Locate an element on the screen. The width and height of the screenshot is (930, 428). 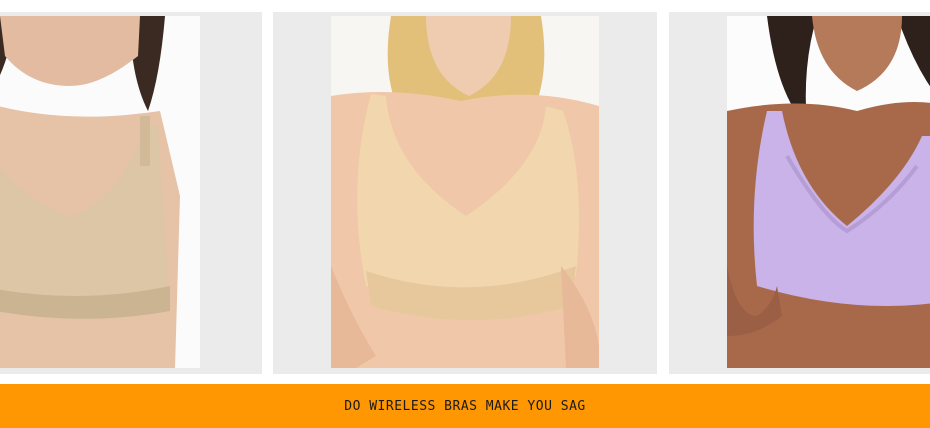
article-title: DO WIRELESS BRAS MAKE YOU SAG is located at coordinates (464, 406).